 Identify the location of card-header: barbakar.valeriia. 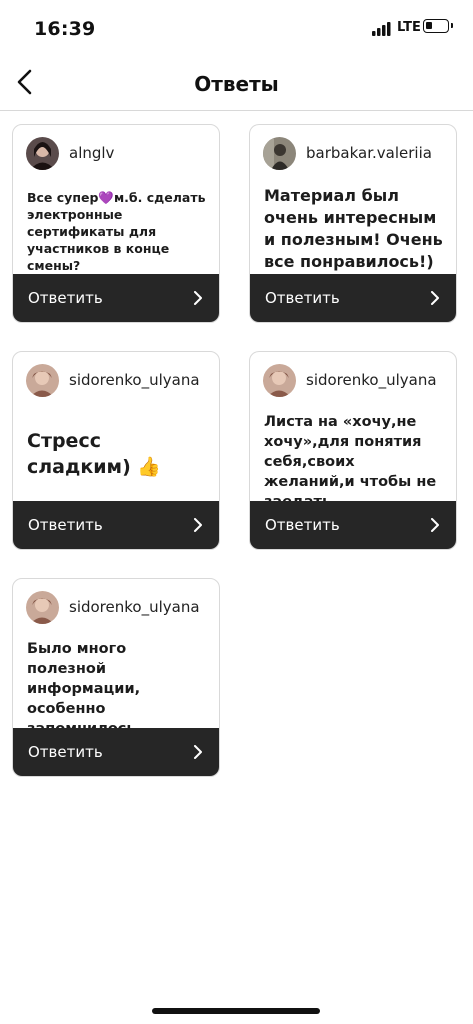
(347, 153).